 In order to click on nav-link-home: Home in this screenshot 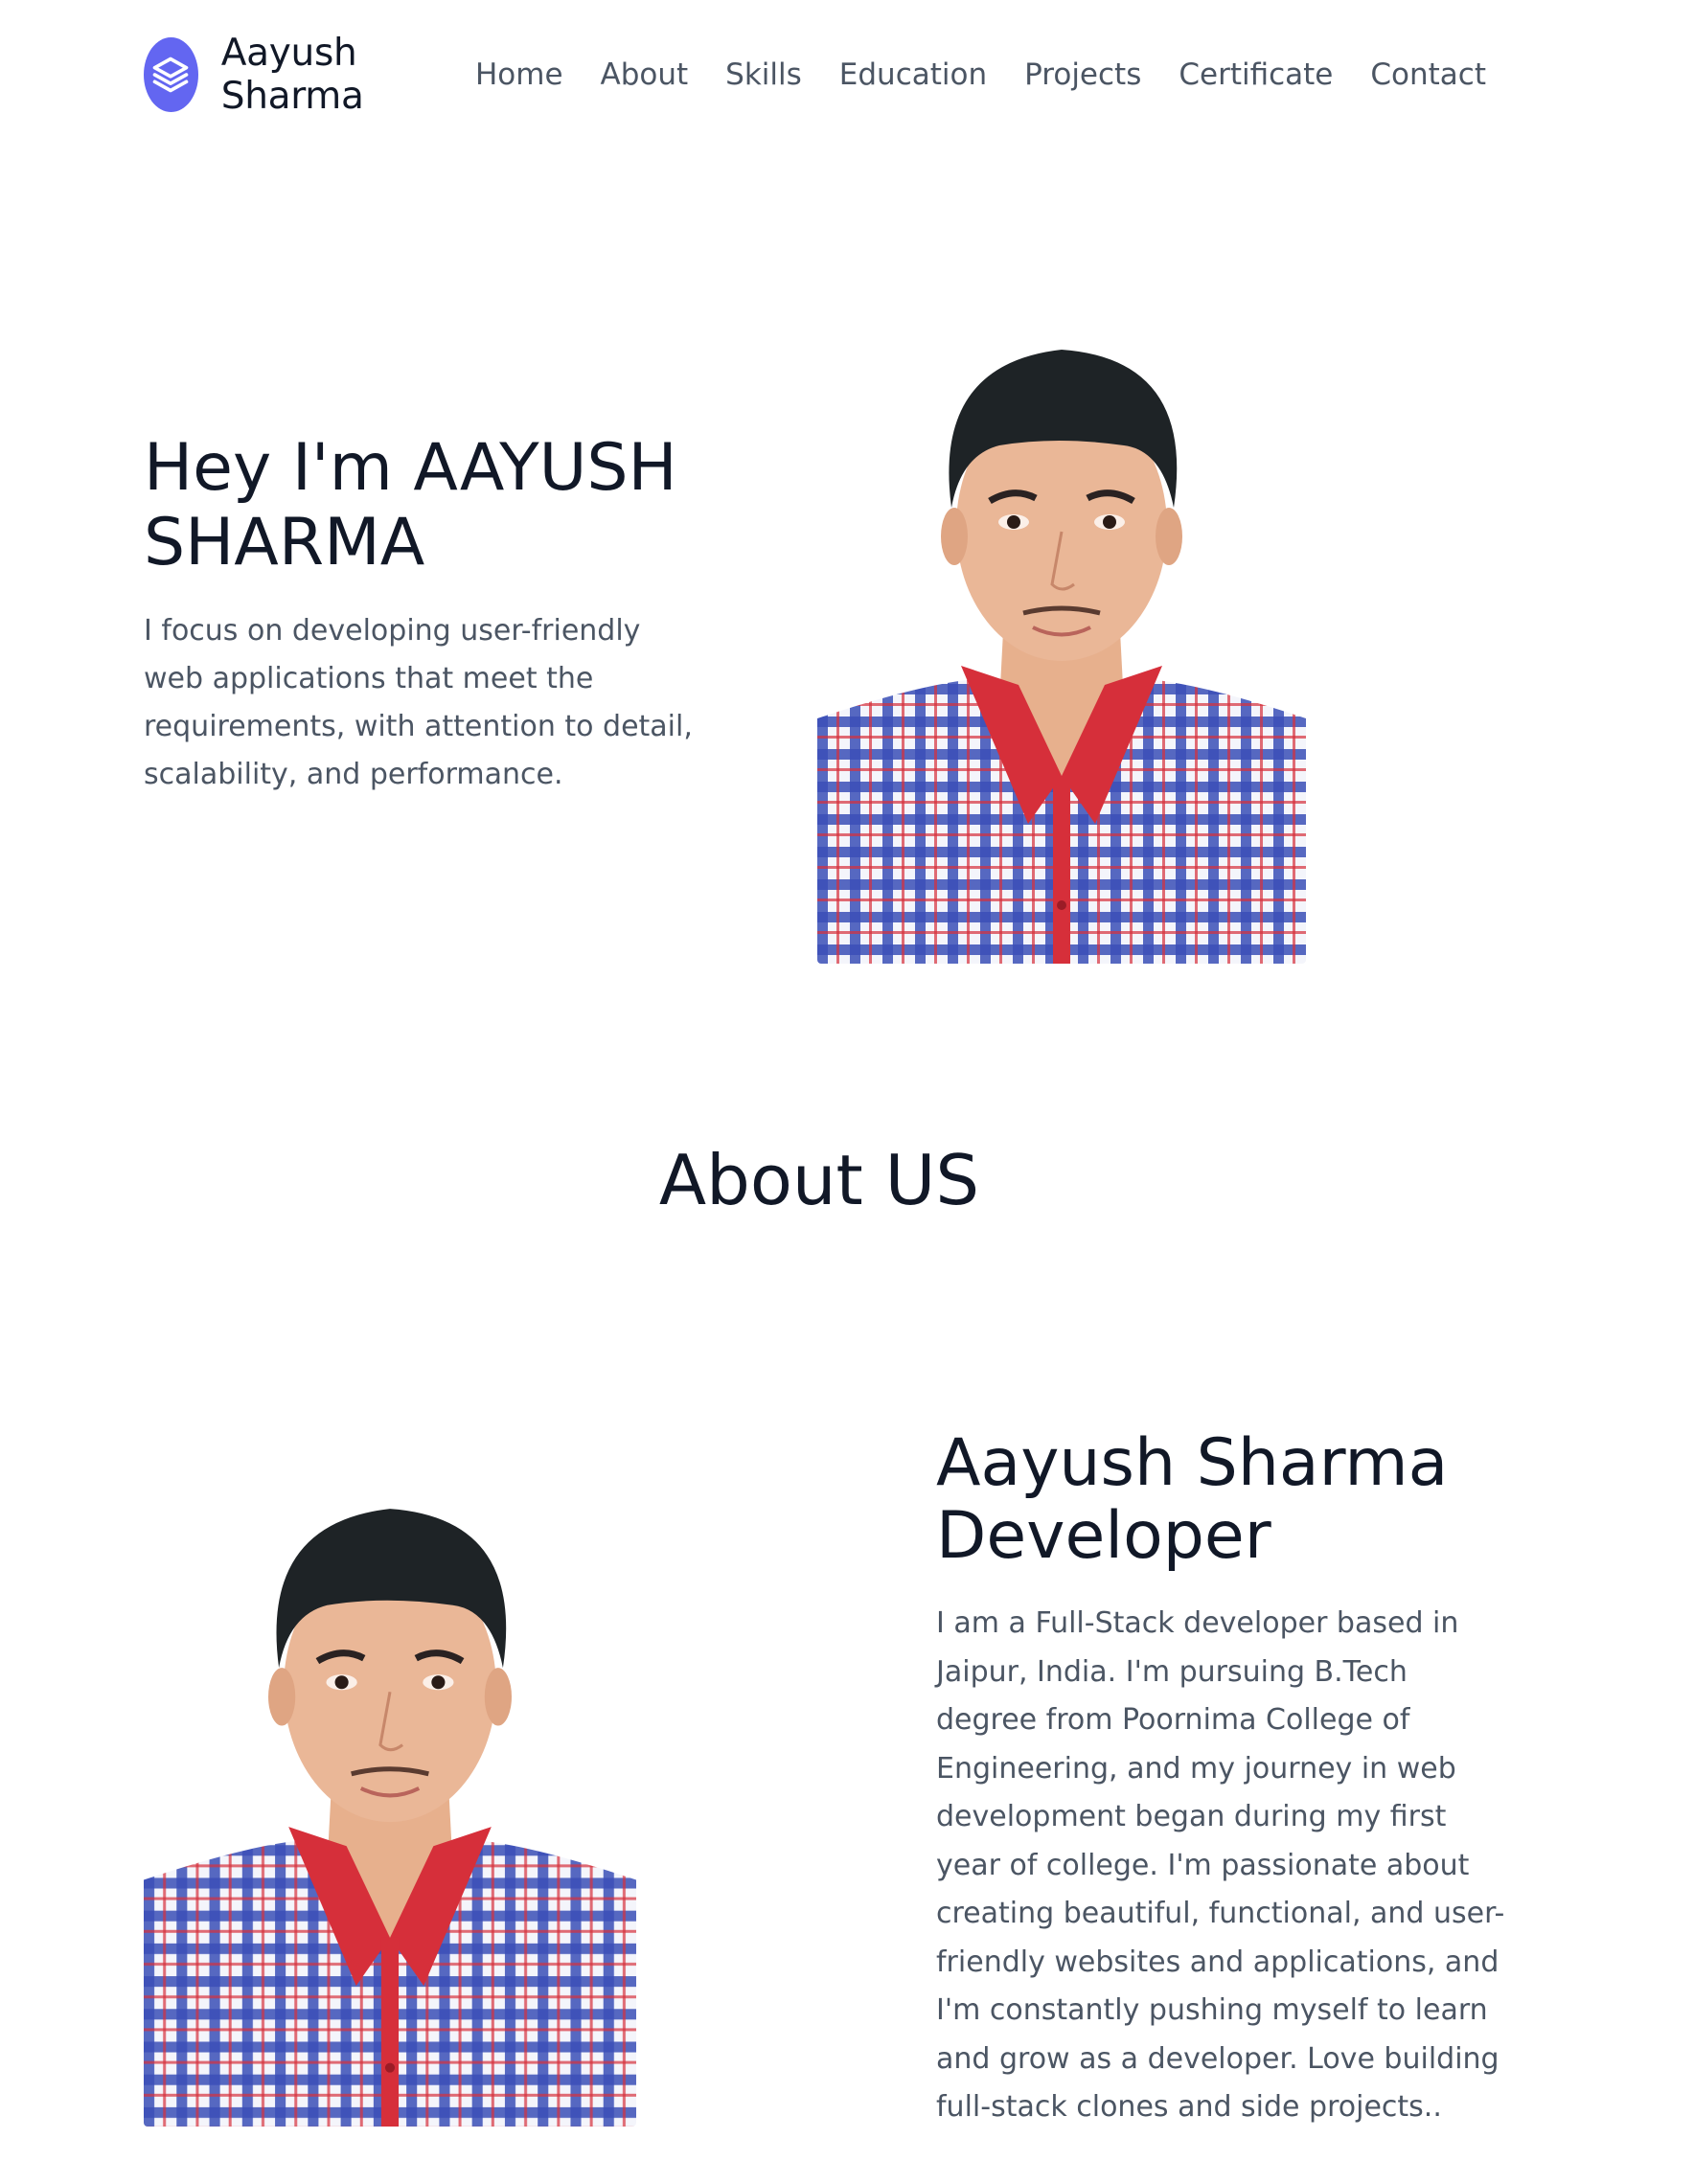, I will do `click(519, 75)`.